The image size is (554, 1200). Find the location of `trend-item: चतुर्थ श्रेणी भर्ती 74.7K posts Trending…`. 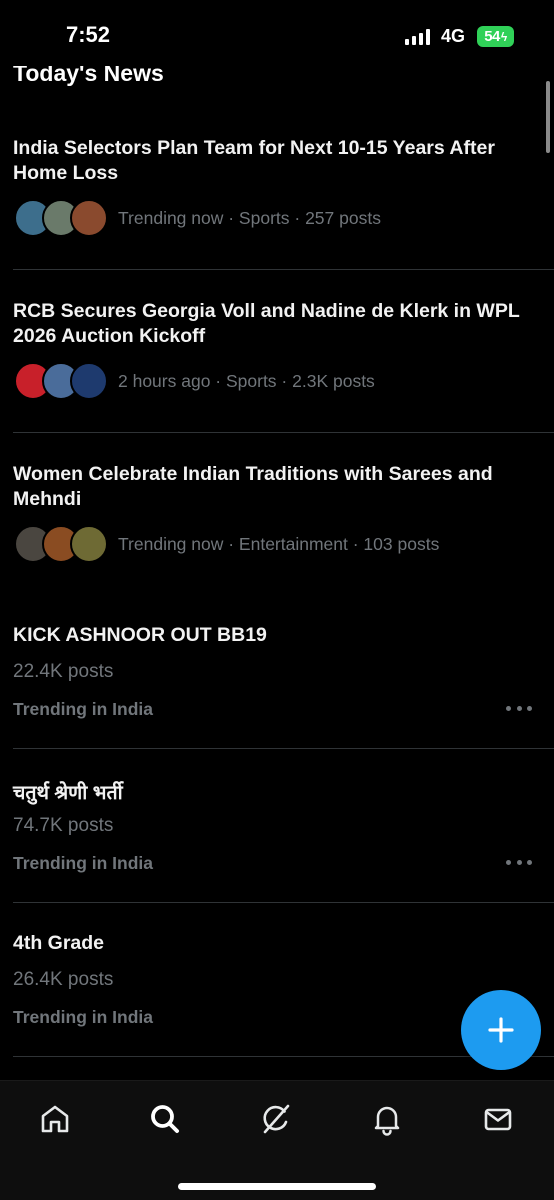

trend-item: चतुर्थ श्रेणी भर्ती 74.7K posts Trending… is located at coordinates (277, 839).